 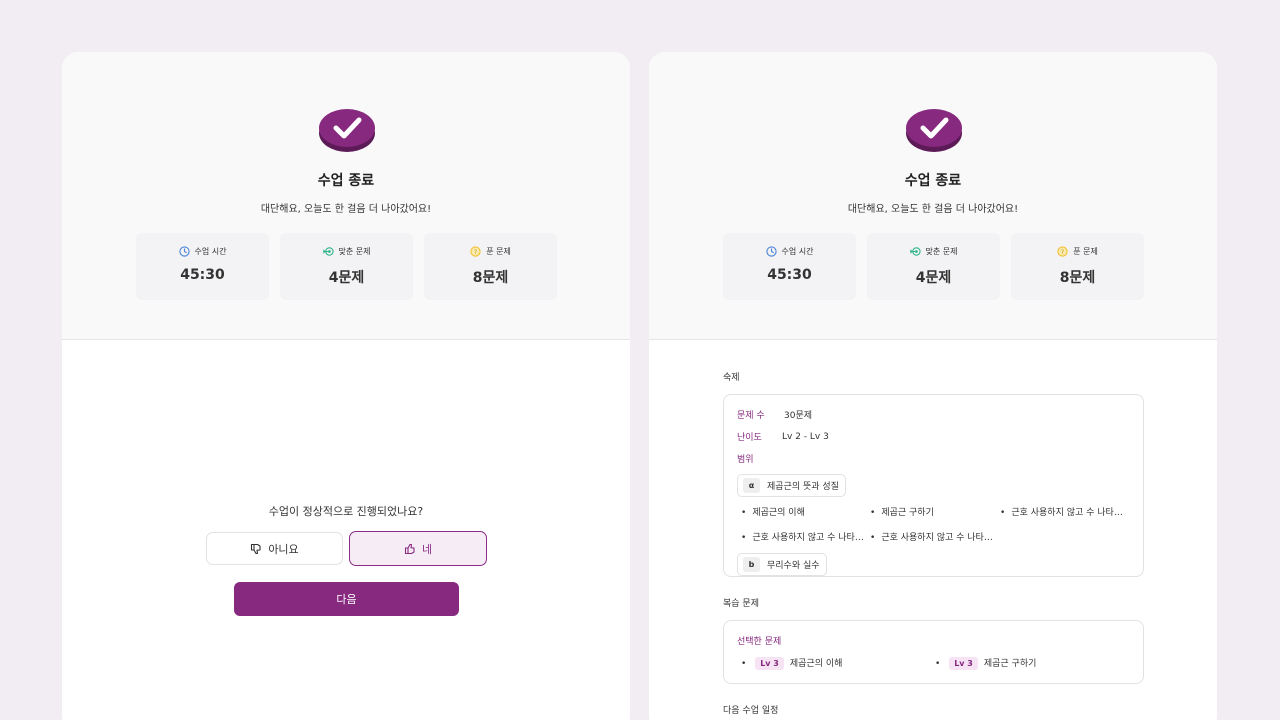 What do you see at coordinates (751, 416) in the screenshot?
I see `homework-count-label: 문제 수` at bounding box center [751, 416].